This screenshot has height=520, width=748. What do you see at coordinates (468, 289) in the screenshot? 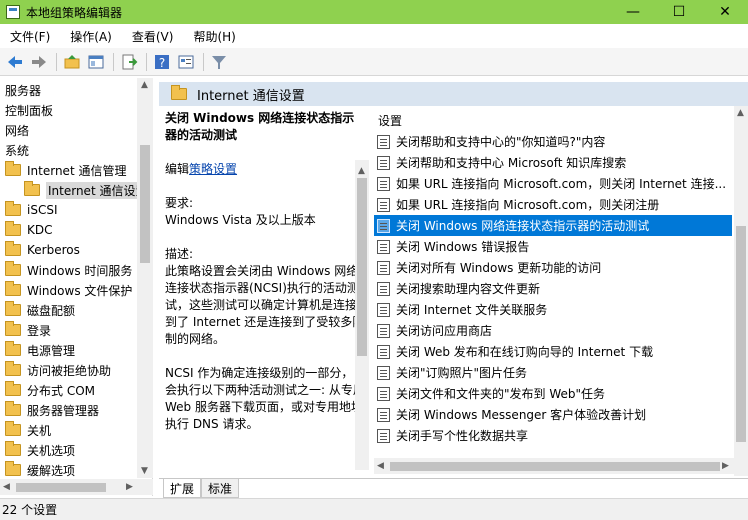
I see `setting-label: 关闭搜索助理内容文件更新` at bounding box center [468, 289].